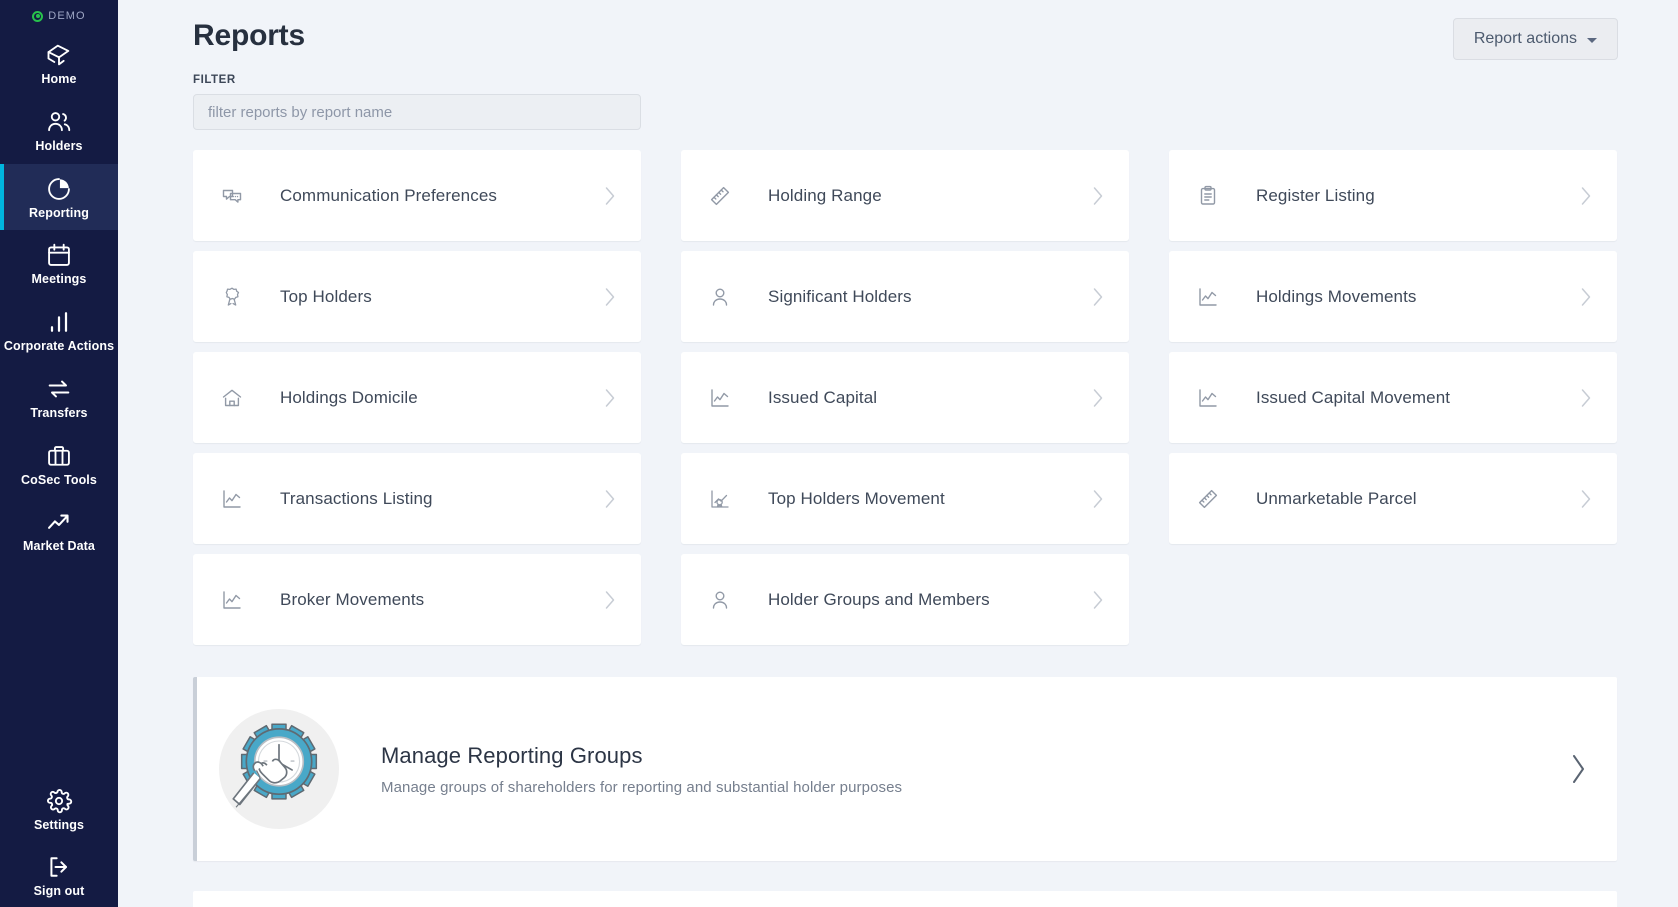 This screenshot has width=1678, height=907. What do you see at coordinates (279, 769) in the screenshot?
I see `gear-clock-hand-illustration` at bounding box center [279, 769].